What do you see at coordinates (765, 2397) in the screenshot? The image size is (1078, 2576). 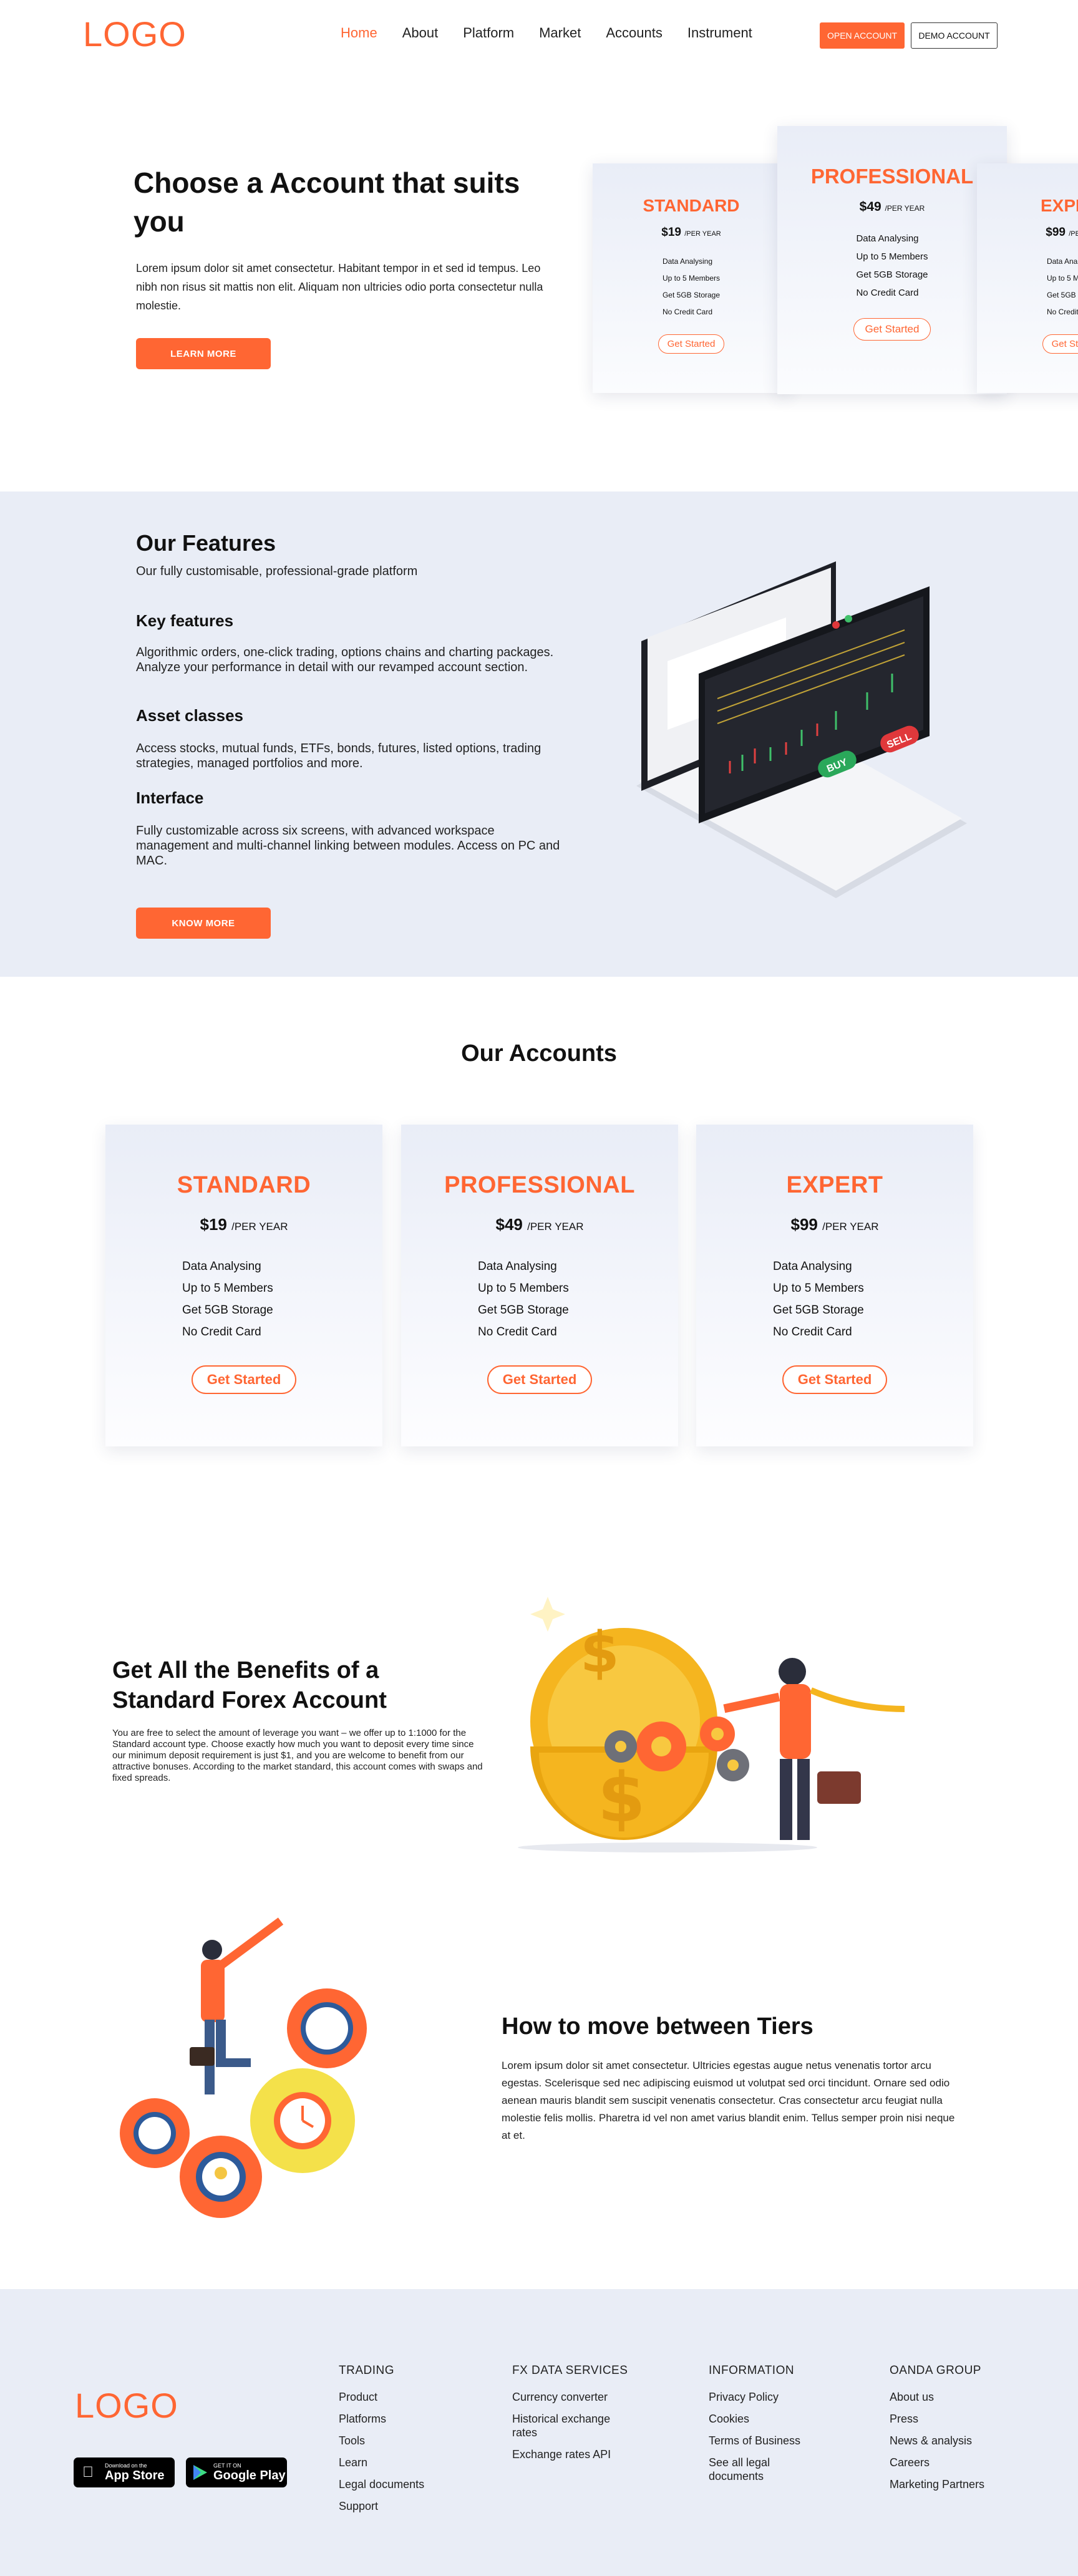 I see `footer-link: Privacy Policy` at bounding box center [765, 2397].